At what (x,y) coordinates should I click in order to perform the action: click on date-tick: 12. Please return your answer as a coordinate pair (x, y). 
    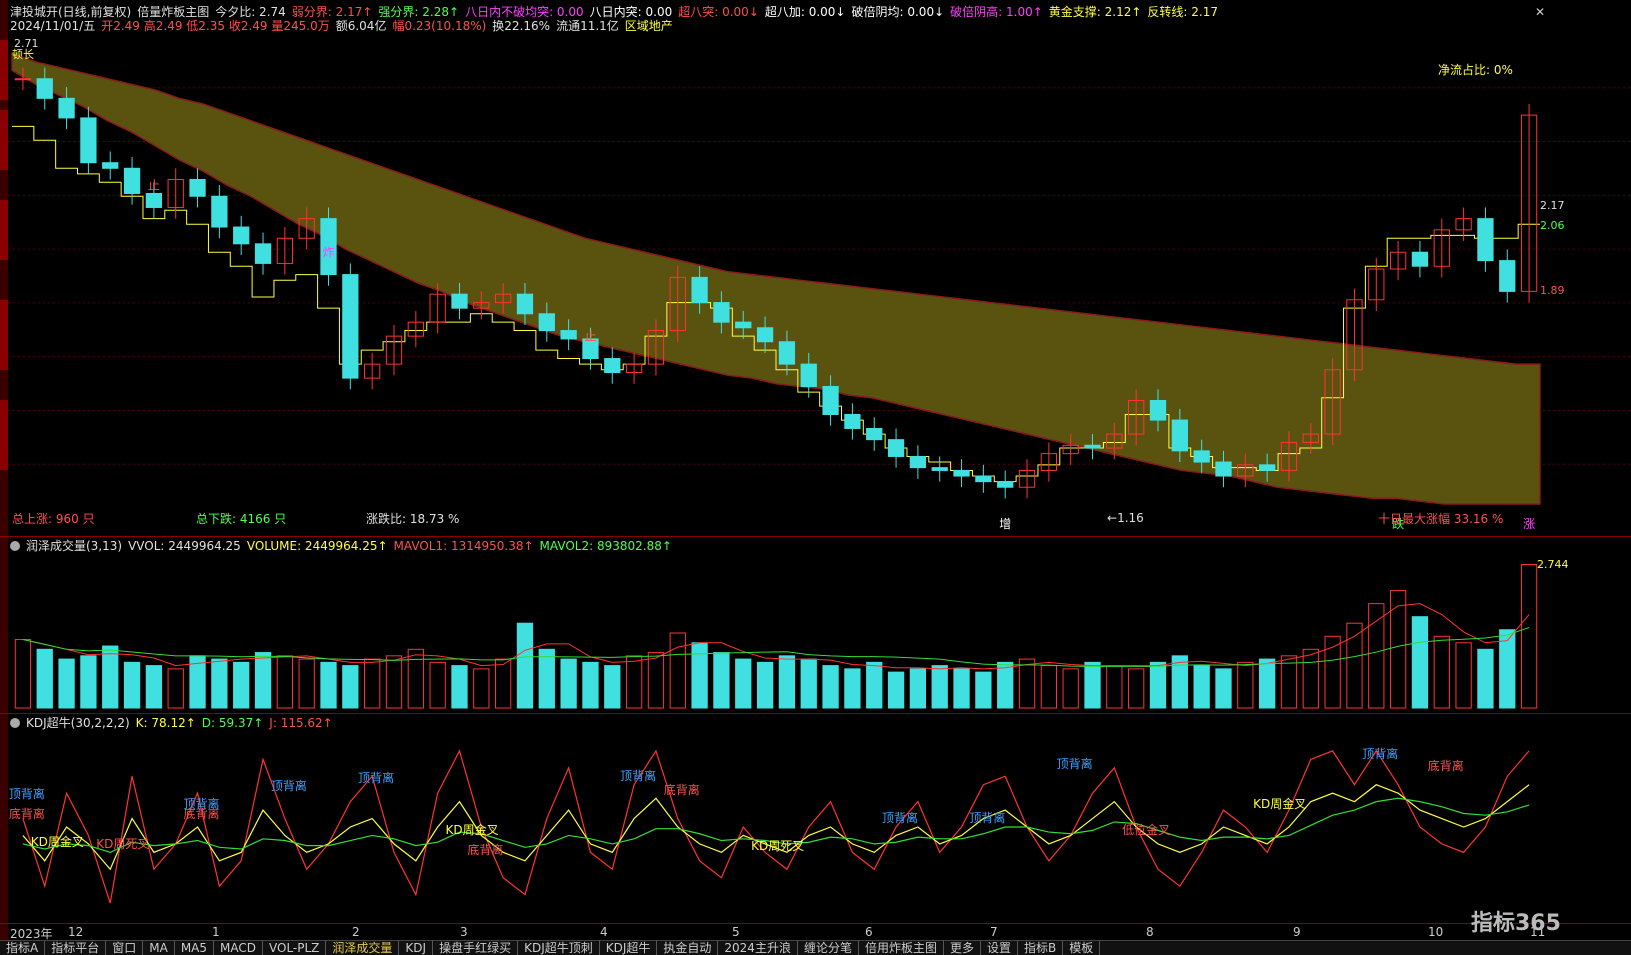
    Looking at the image, I should click on (76, 932).